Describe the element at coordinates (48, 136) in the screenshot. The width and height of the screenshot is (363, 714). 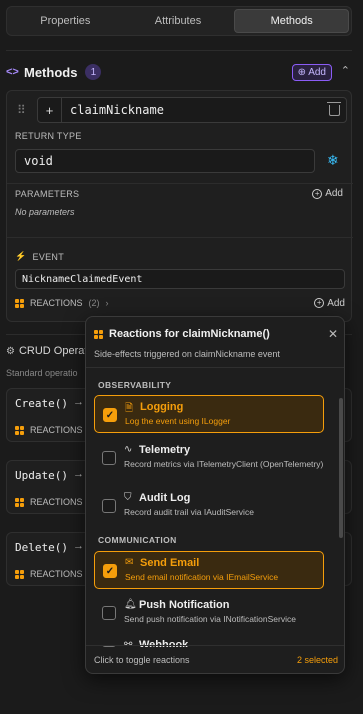
I see `return-type-label: RETURN TYPE` at that location.